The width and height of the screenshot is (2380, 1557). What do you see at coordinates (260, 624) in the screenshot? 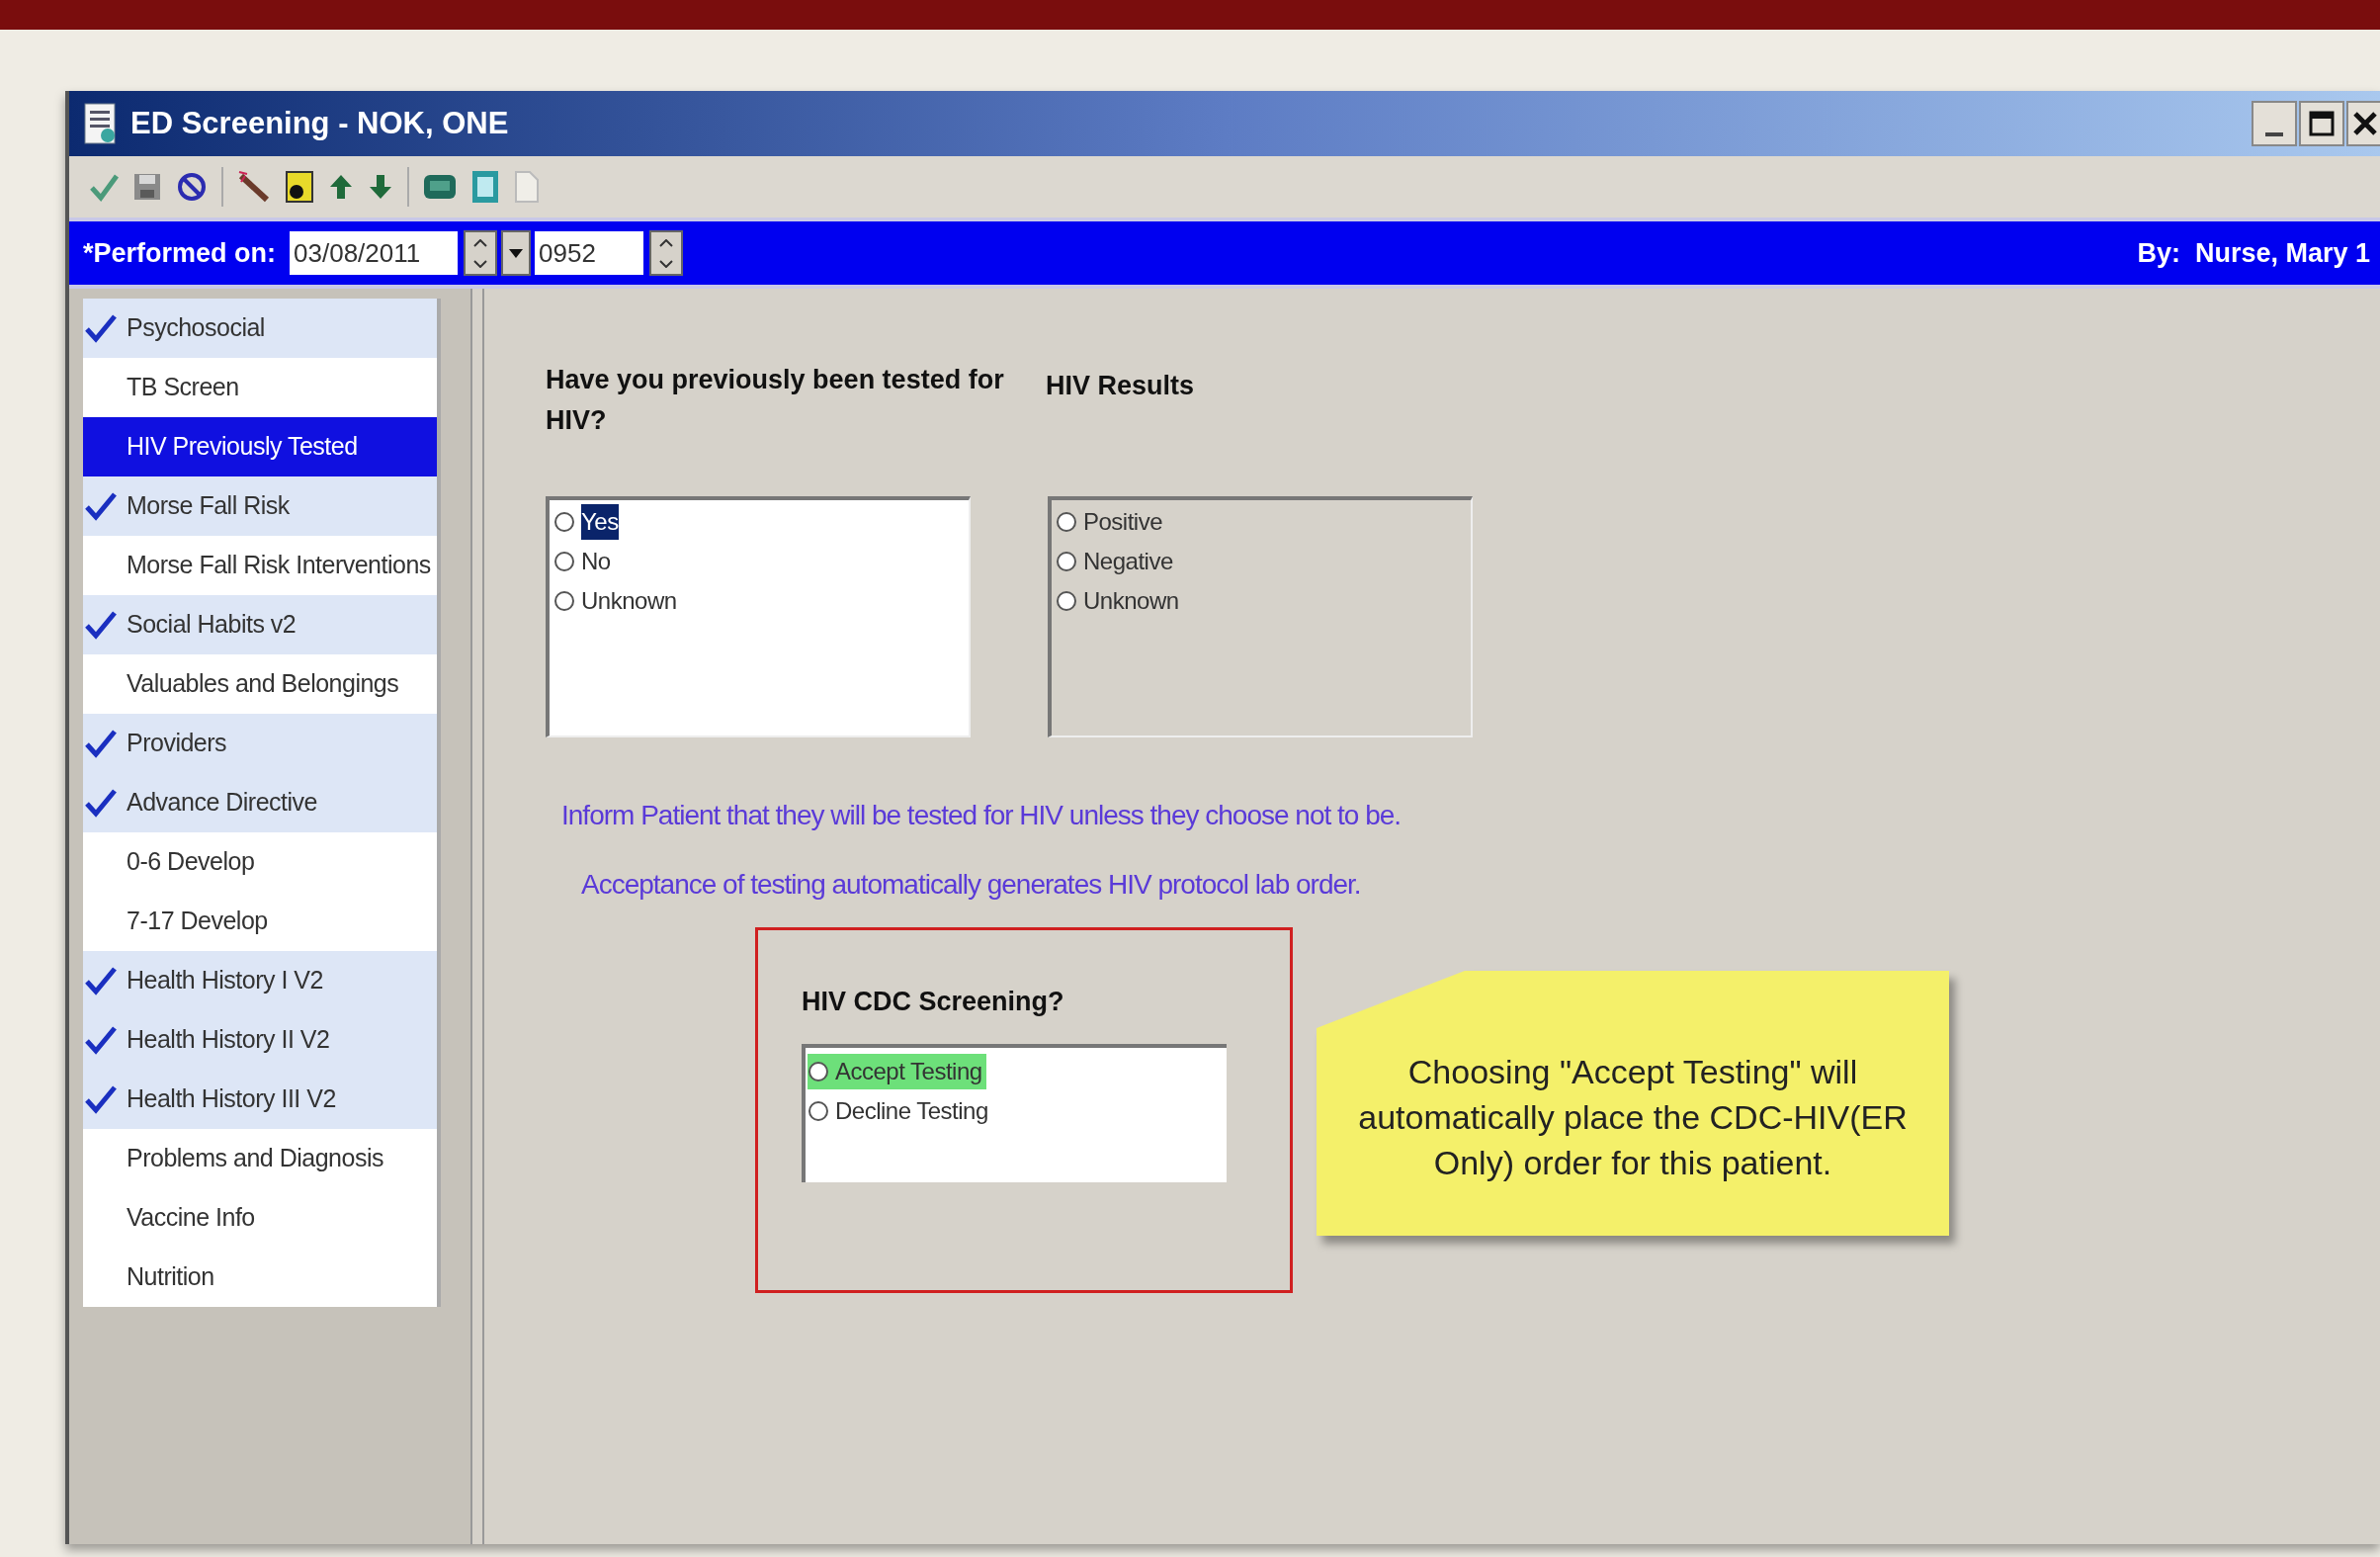
I see `sidebar-item: Social Habits v2` at bounding box center [260, 624].